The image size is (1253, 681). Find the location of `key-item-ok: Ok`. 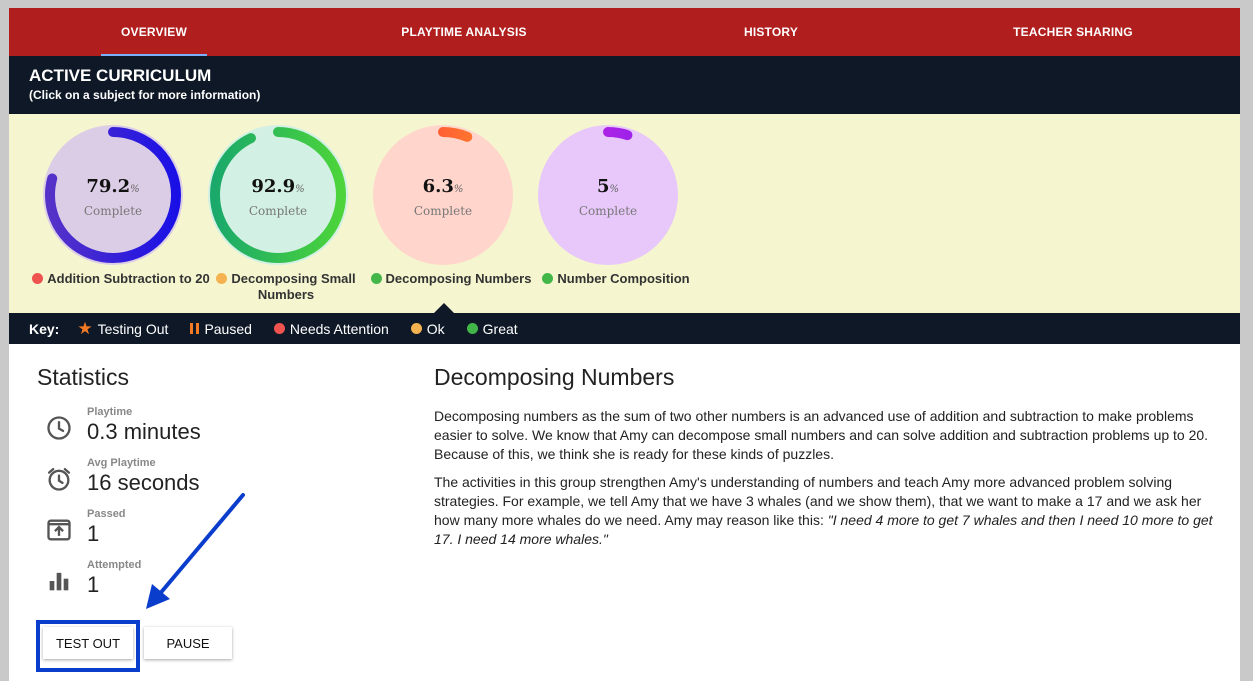

key-item-ok: Ok is located at coordinates (427, 329).